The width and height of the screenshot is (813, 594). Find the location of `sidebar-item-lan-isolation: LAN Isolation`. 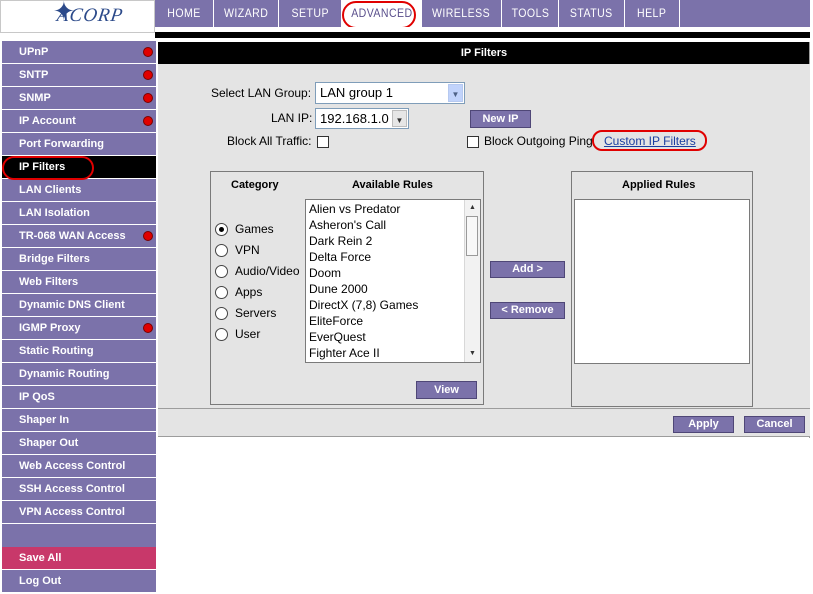

sidebar-item-lan-isolation: LAN Isolation is located at coordinates (79, 213).